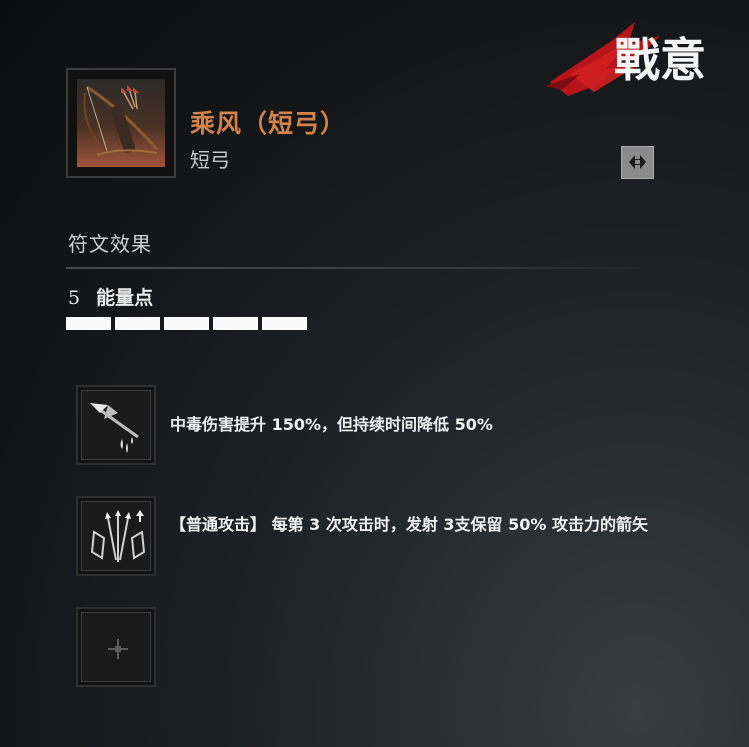 The height and width of the screenshot is (747, 749). I want to click on rune-2-description: 【普通攻击】 每第 3 次攻击时，发射 3支保留 50% 攻击力的箭矢, so click(409, 524).